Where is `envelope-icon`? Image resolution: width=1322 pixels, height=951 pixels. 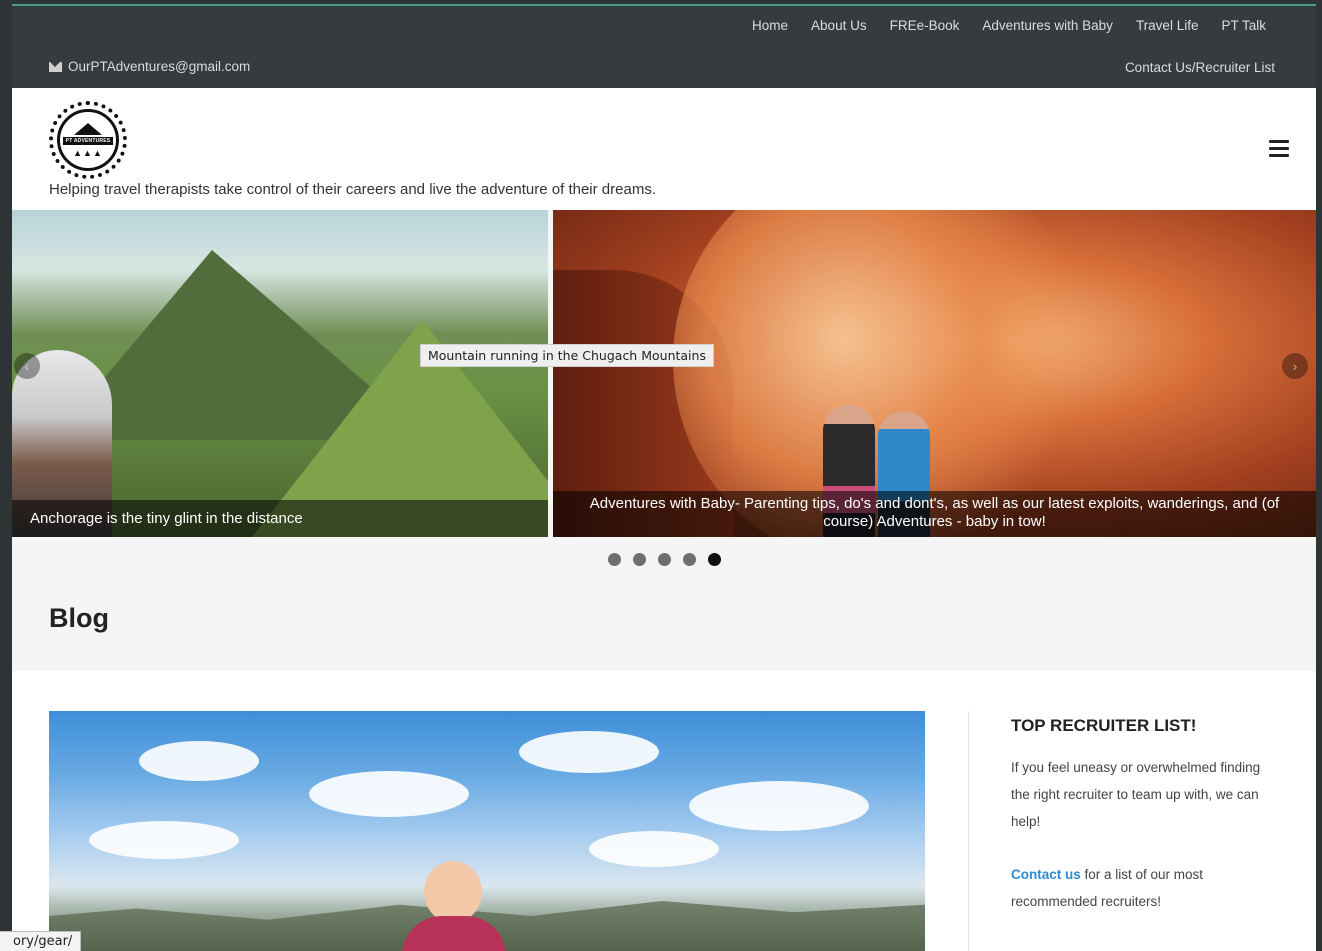 envelope-icon is located at coordinates (55, 66).